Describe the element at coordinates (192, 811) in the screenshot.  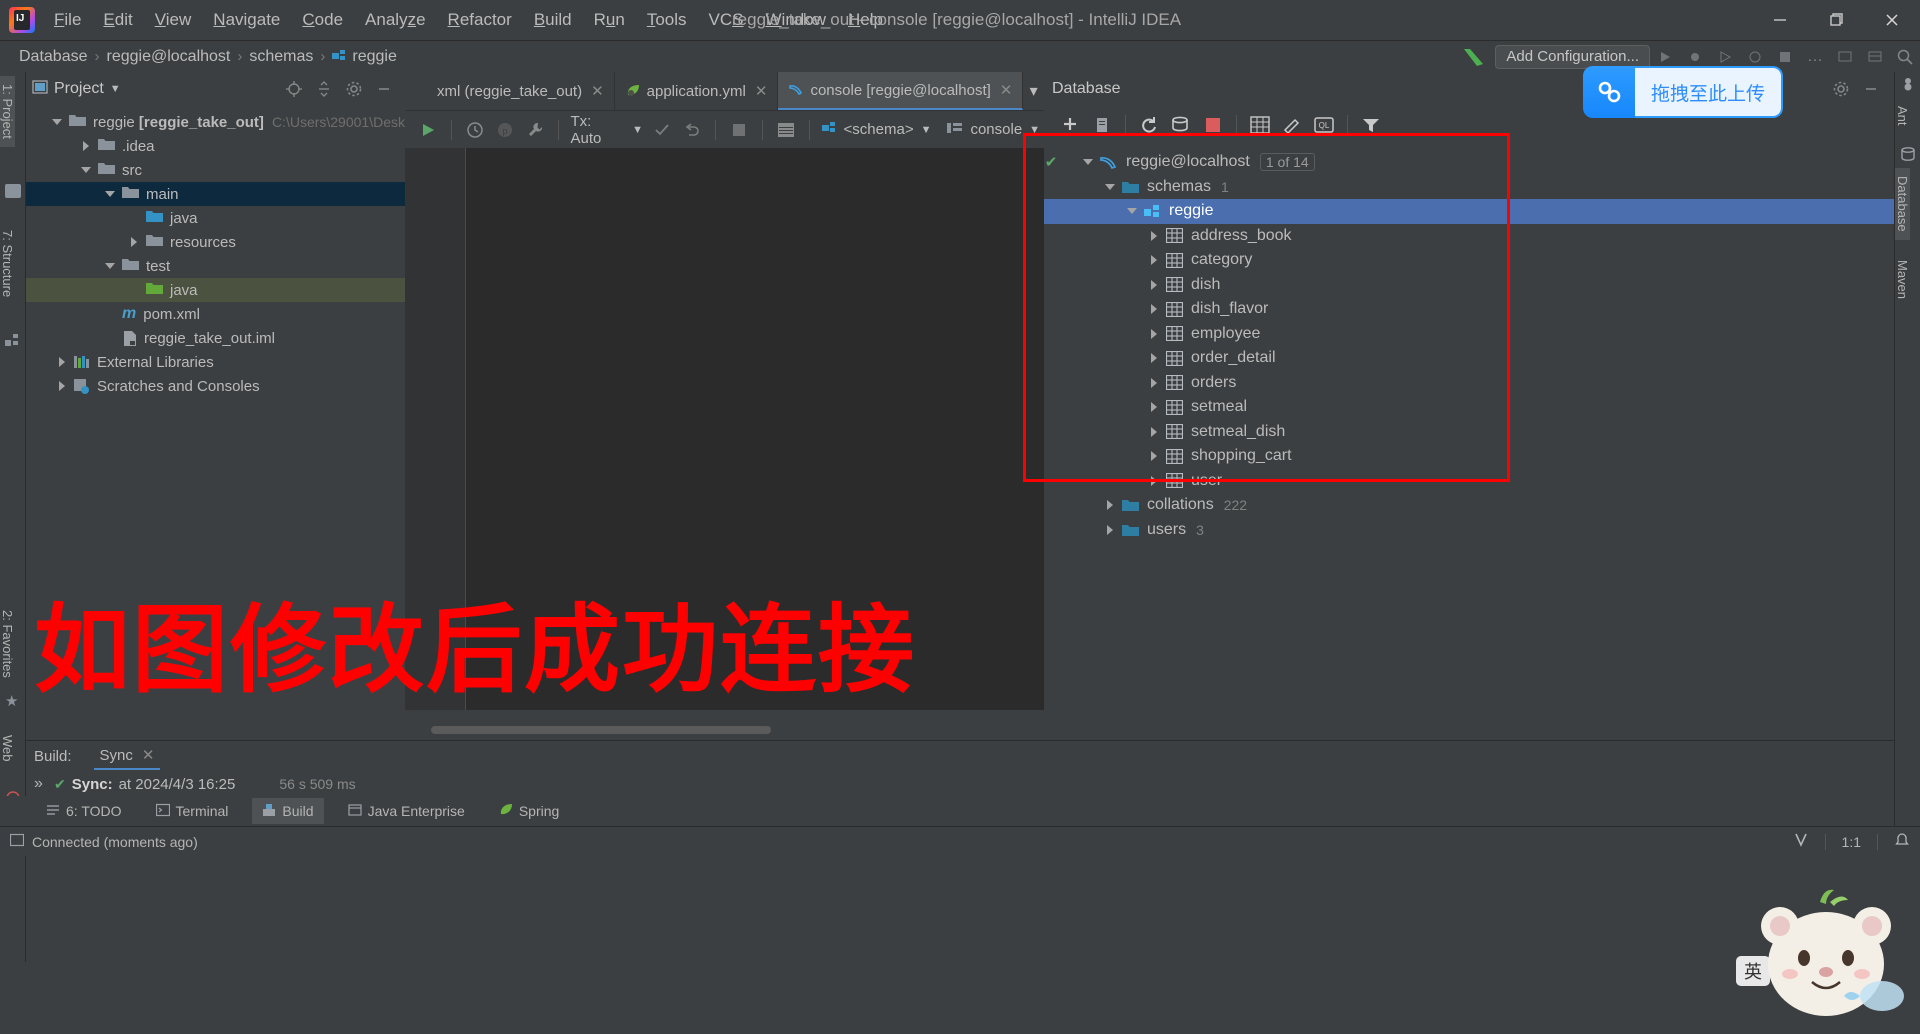
I see `bottom-item-terminal: Terminal` at that location.